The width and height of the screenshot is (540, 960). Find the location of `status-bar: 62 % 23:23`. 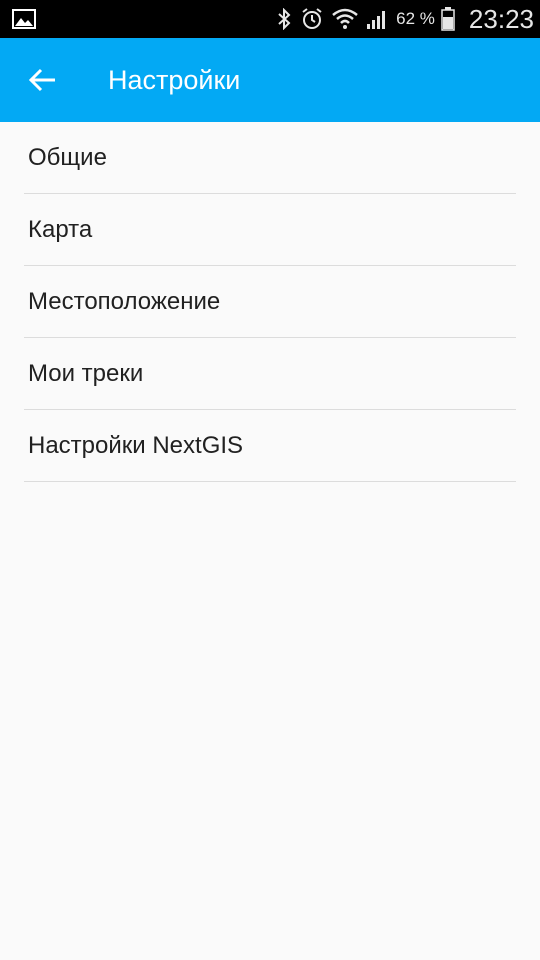

status-bar: 62 % 23:23 is located at coordinates (270, 19).